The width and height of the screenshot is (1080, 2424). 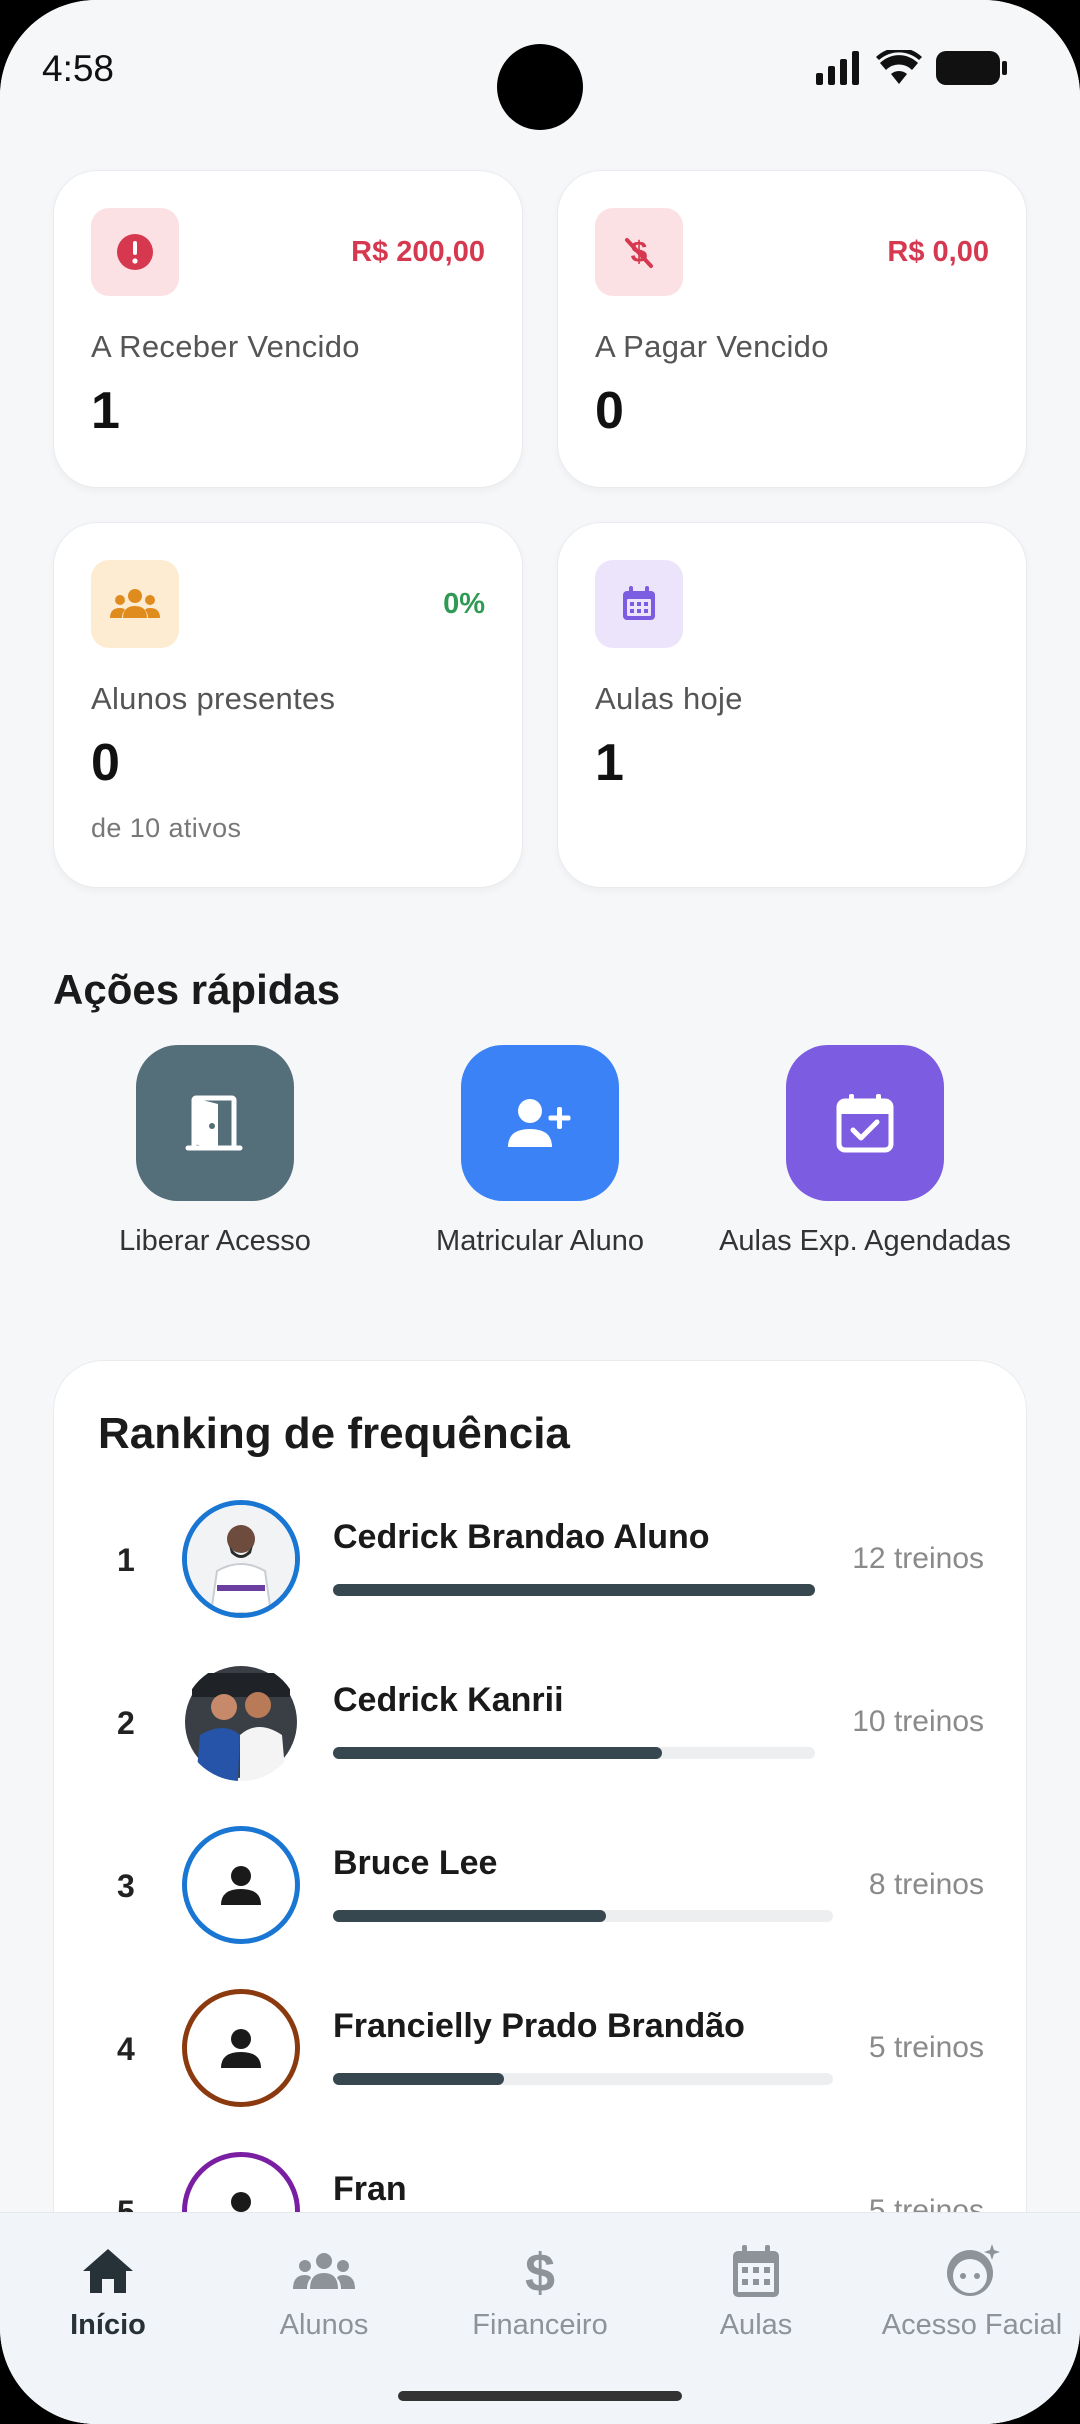 I want to click on rank-number: 1, so click(x=126, y=1560).